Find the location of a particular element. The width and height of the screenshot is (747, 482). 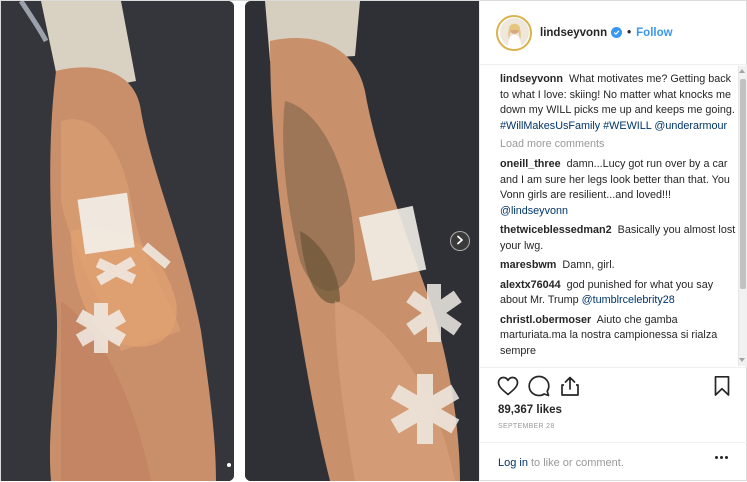

avatar-image is located at coordinates (514, 32).